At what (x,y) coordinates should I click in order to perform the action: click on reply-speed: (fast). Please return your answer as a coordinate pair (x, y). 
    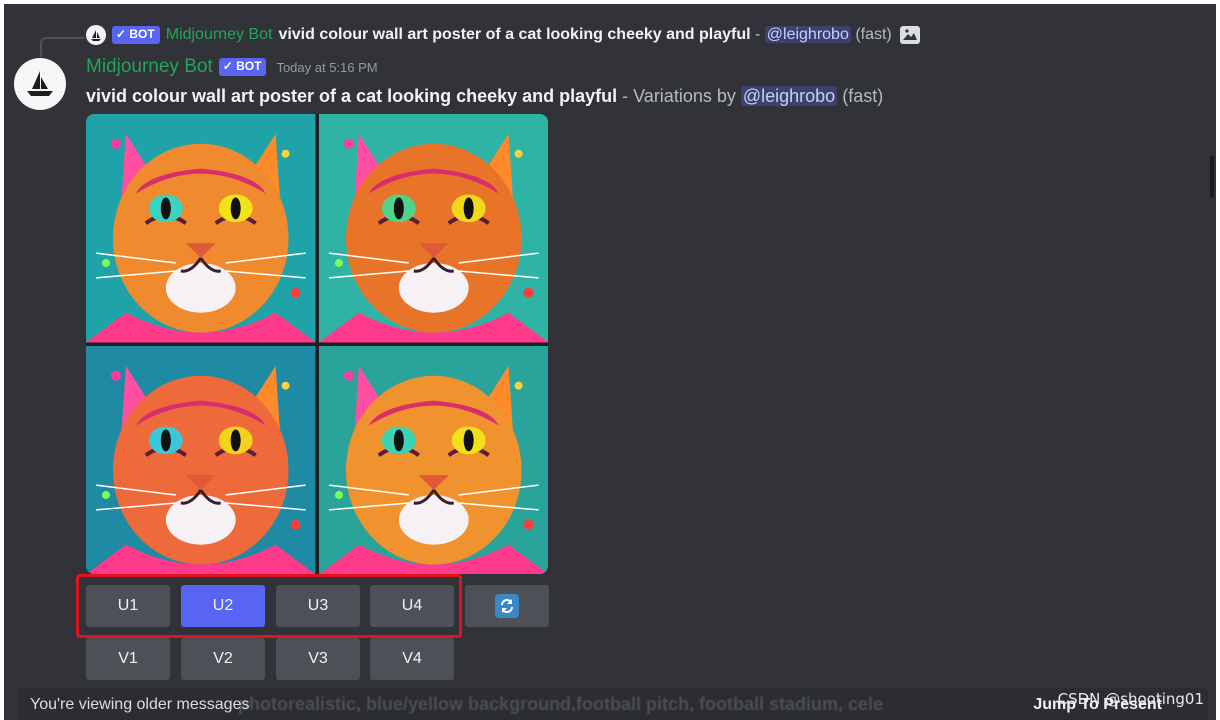
    Looking at the image, I should click on (873, 34).